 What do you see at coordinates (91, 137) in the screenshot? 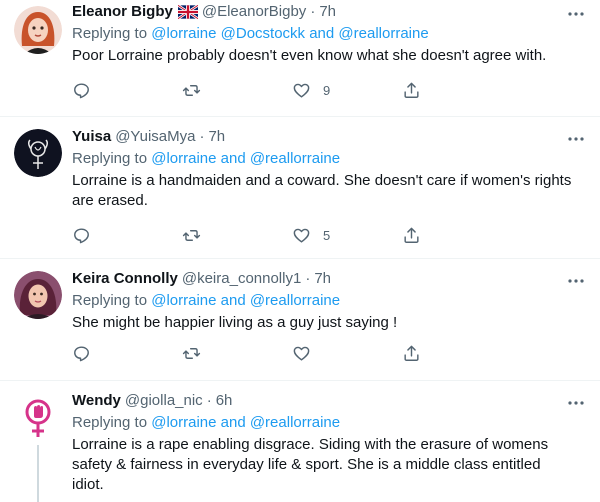
I see `display-name: Yuisa` at bounding box center [91, 137].